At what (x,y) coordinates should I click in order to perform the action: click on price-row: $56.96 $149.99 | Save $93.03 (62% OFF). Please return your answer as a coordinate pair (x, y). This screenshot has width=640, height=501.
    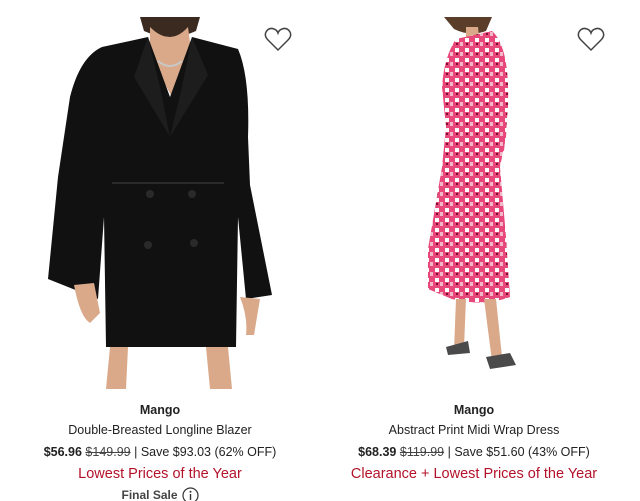
    Looking at the image, I should click on (160, 452).